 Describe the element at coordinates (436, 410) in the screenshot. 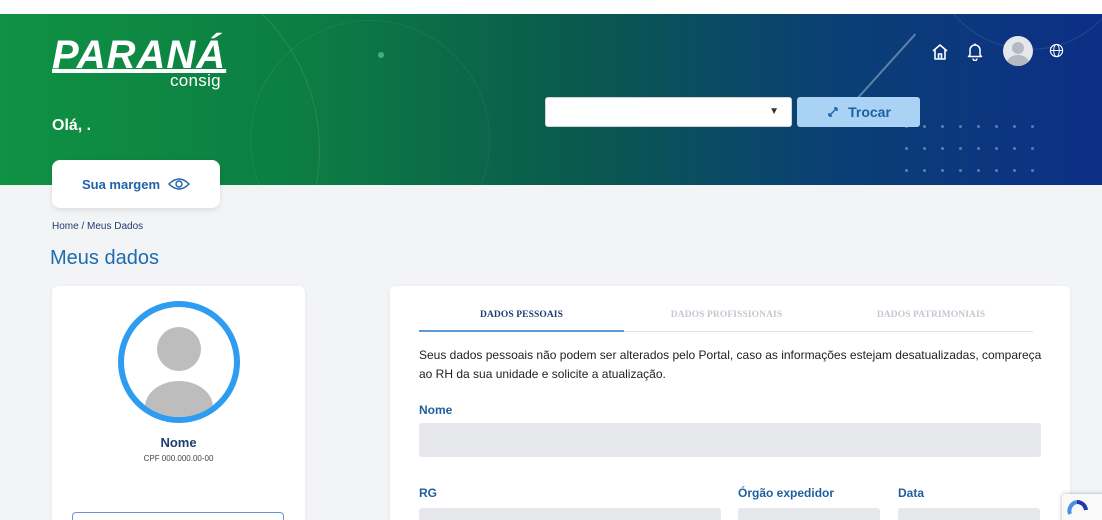

I see `nome-label: Nome` at that location.